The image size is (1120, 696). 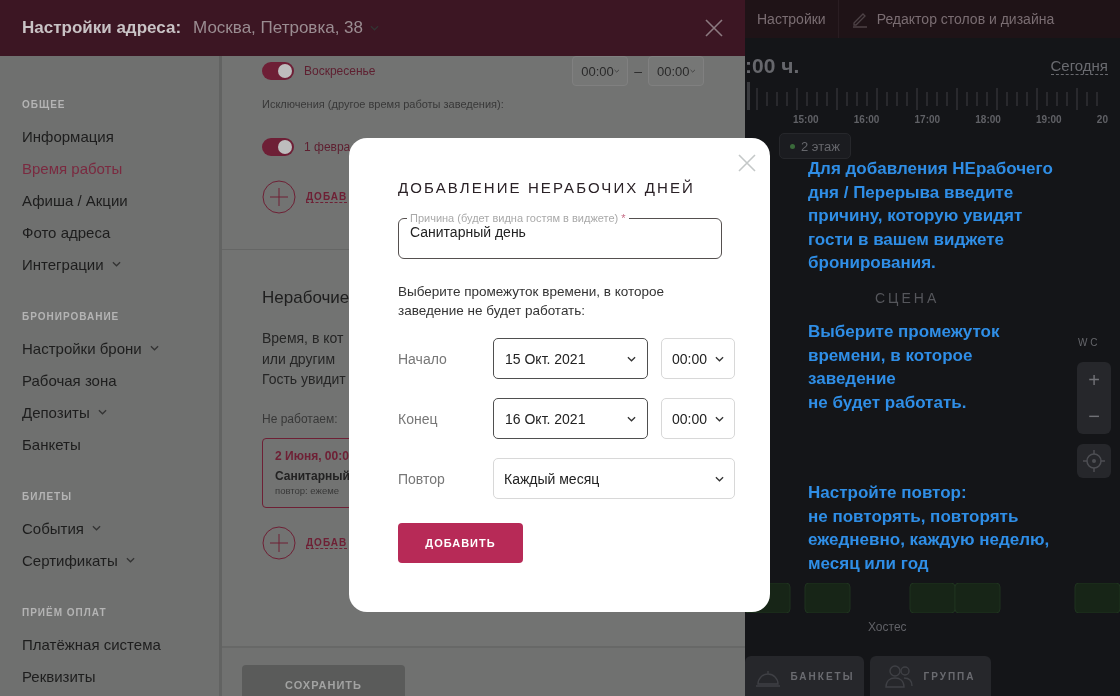 What do you see at coordinates (120, 412) in the screenshot?
I see `sidebar-item: Депозиты` at bounding box center [120, 412].